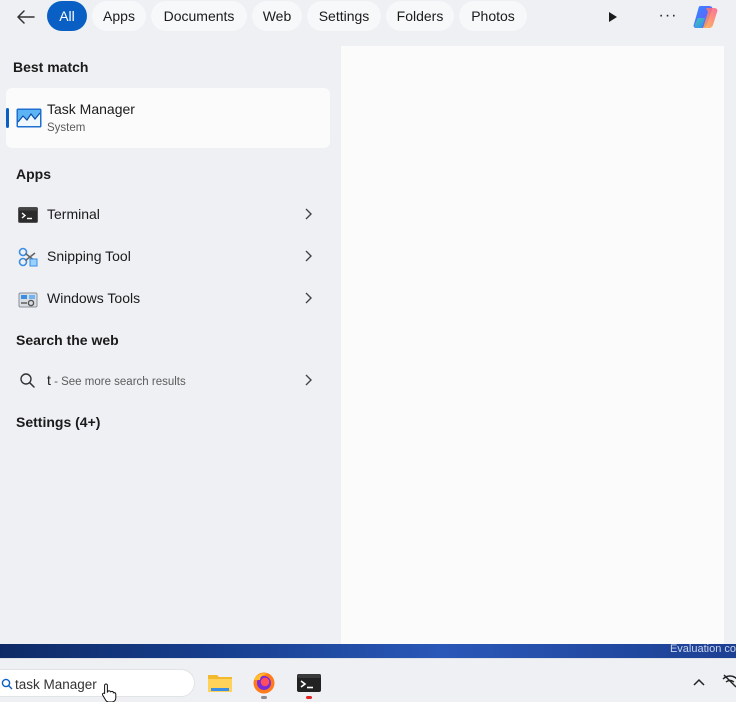 Image resolution: width=736 pixels, height=702 pixels. Describe the element at coordinates (168, 256) in the screenshot. I see `app-result-snipping-tool: Snipping Tool` at that location.